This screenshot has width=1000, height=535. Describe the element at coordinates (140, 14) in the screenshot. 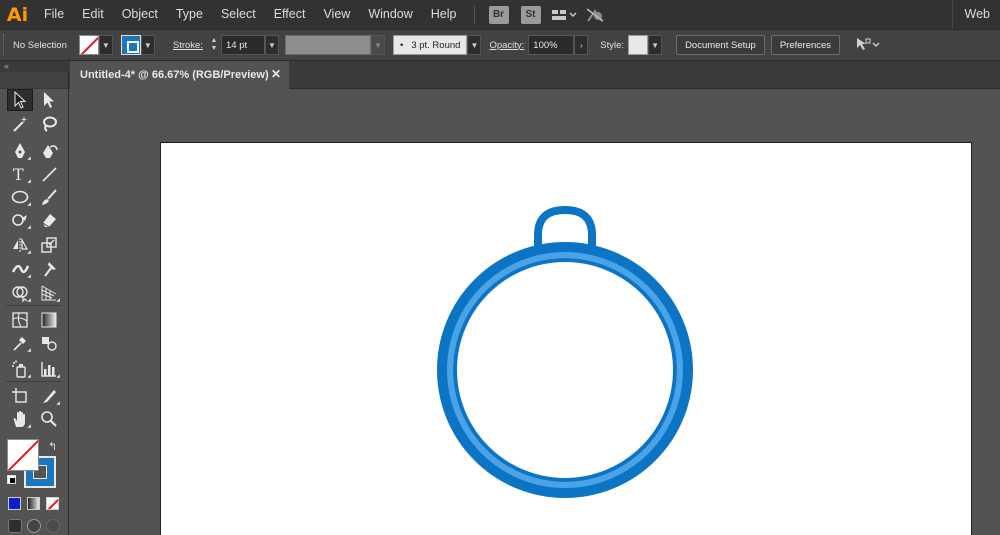

I see `menu-object: Object` at that location.